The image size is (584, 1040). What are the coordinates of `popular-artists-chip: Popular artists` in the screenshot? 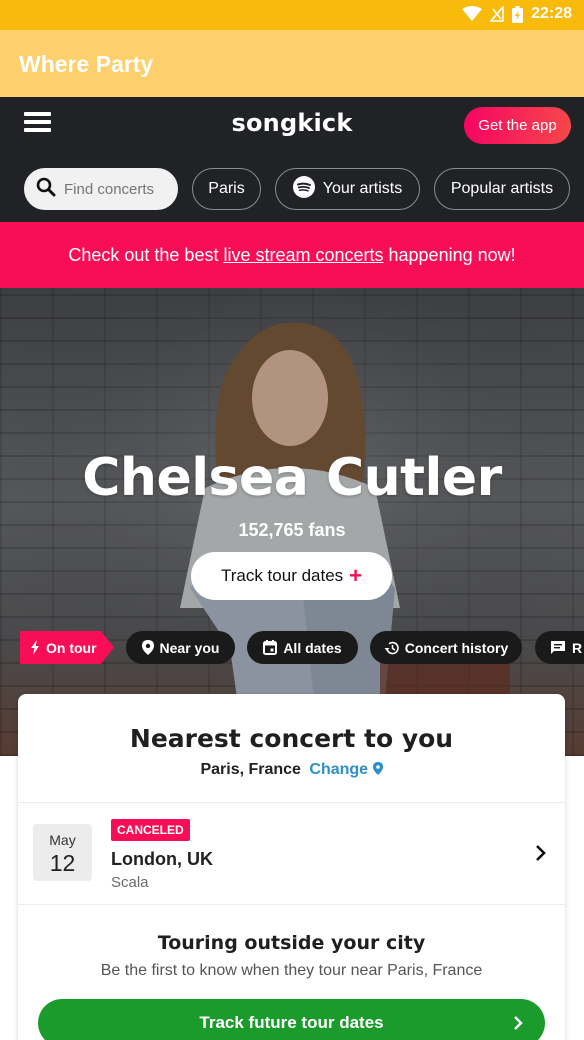 It's located at (502, 189).